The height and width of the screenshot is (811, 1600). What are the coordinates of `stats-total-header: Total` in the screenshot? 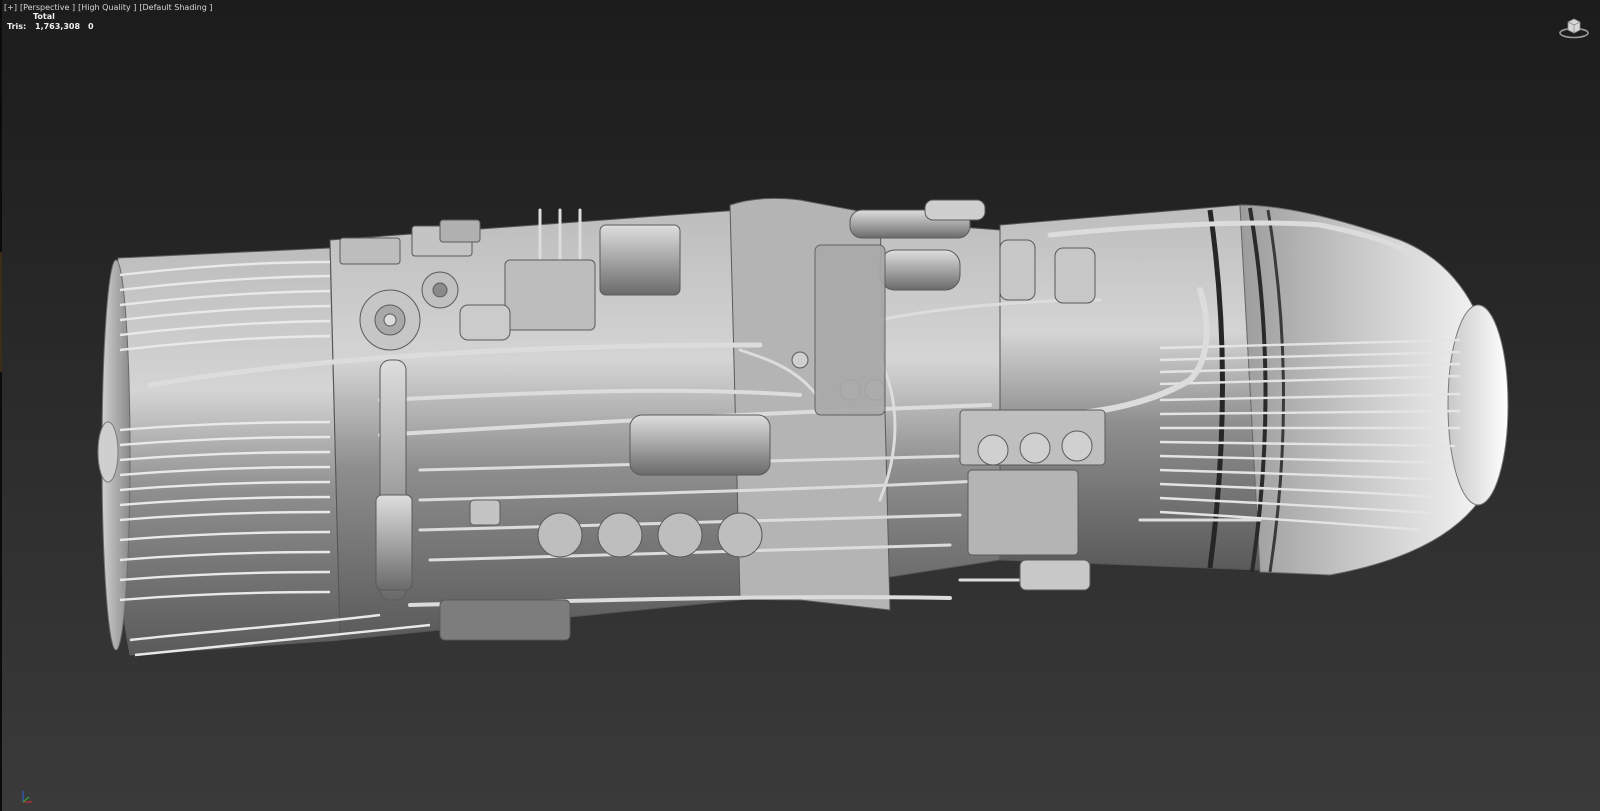 It's located at (44, 16).